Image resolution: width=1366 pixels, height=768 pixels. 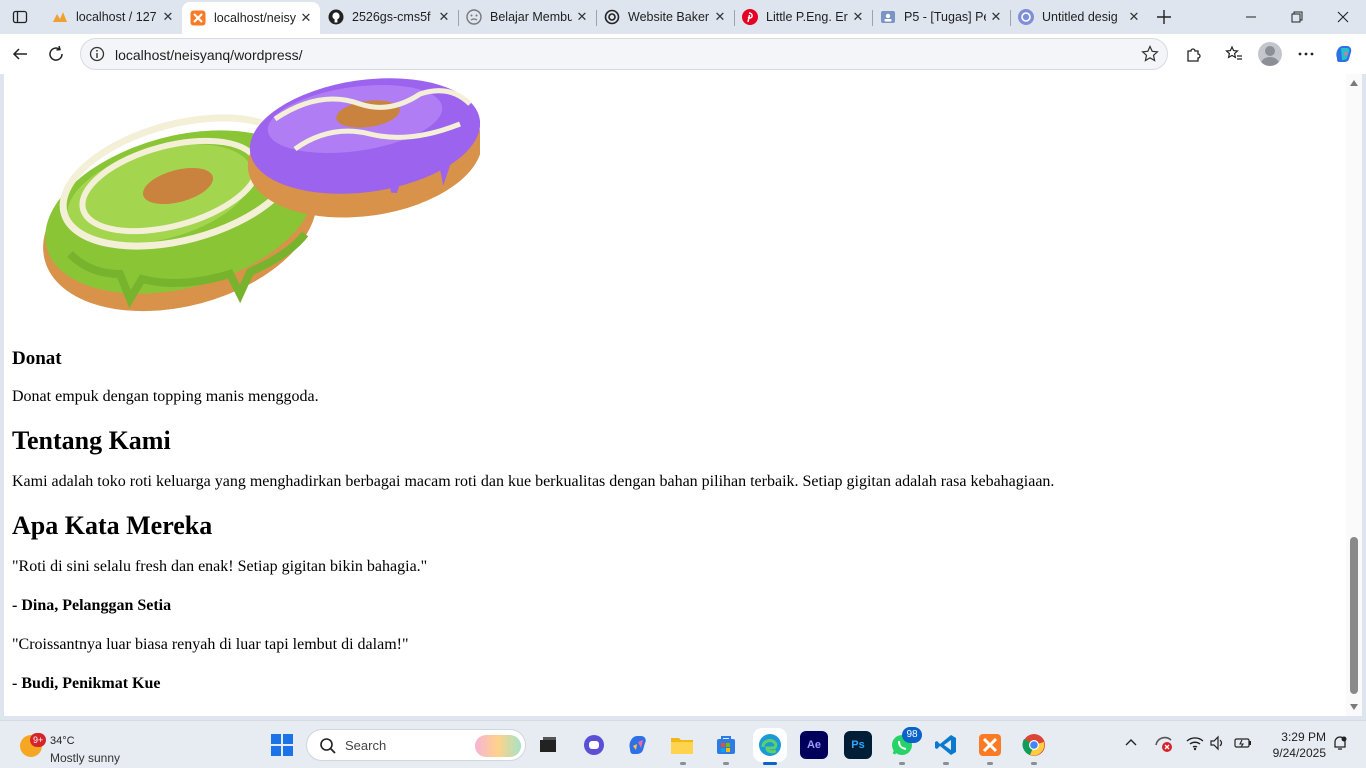 I want to click on battery-icon, so click(x=1243, y=745).